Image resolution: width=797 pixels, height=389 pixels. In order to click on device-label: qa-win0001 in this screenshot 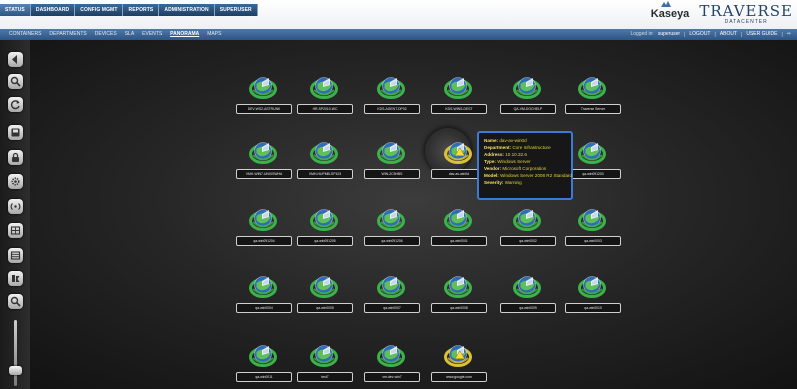, I will do `click(459, 241)`.